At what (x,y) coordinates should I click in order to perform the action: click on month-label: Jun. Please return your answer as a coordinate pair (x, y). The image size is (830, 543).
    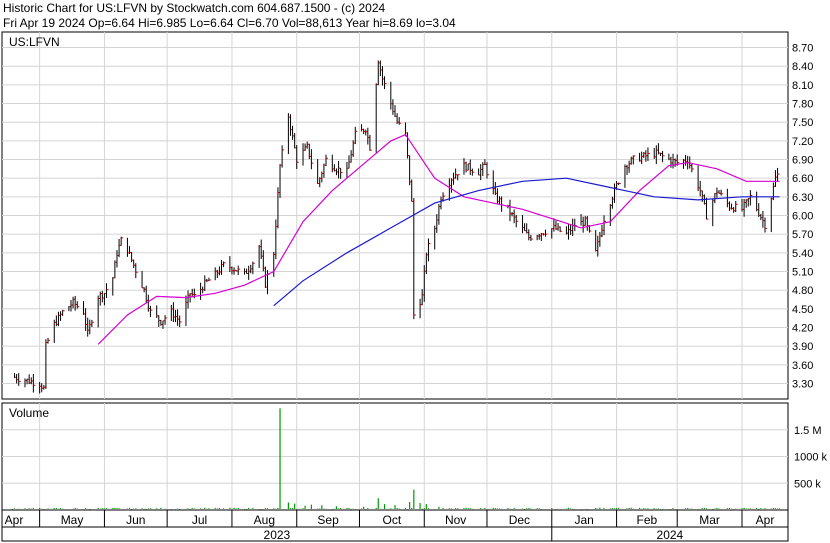
    Looking at the image, I should click on (135, 520).